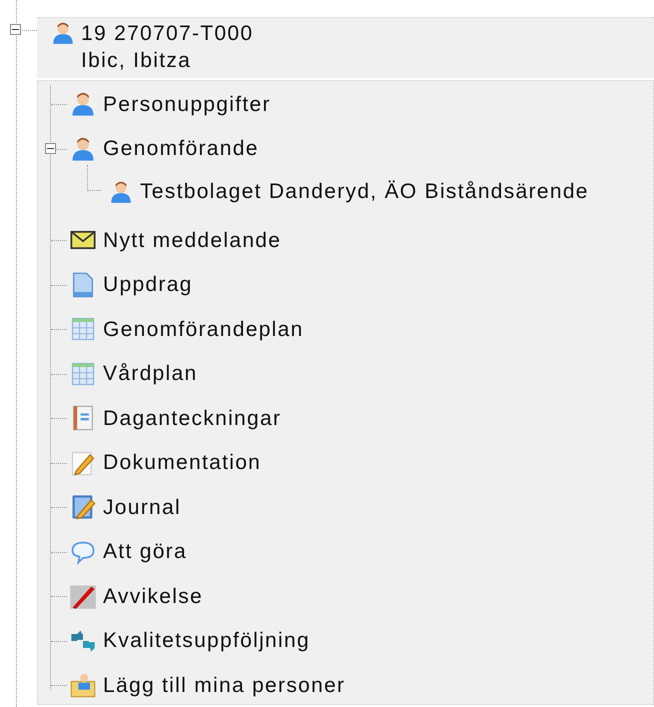  Describe the element at coordinates (83, 685) in the screenshot. I see `folder-person-icon` at that location.